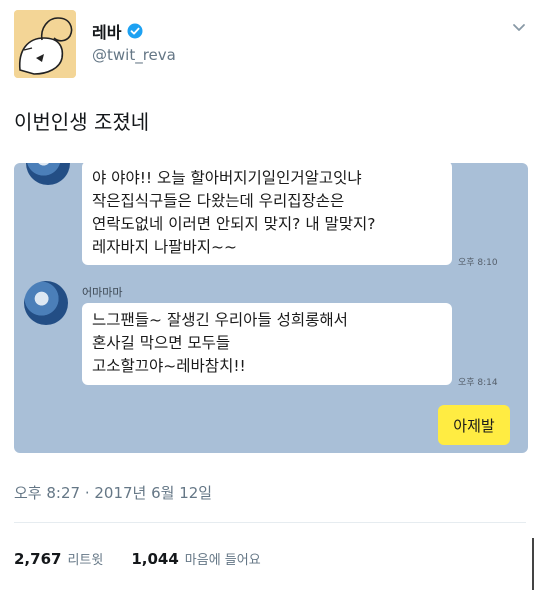 The width and height of the screenshot is (540, 599). I want to click on chat-line: 혼사길 막으면 모두들, so click(161, 343).